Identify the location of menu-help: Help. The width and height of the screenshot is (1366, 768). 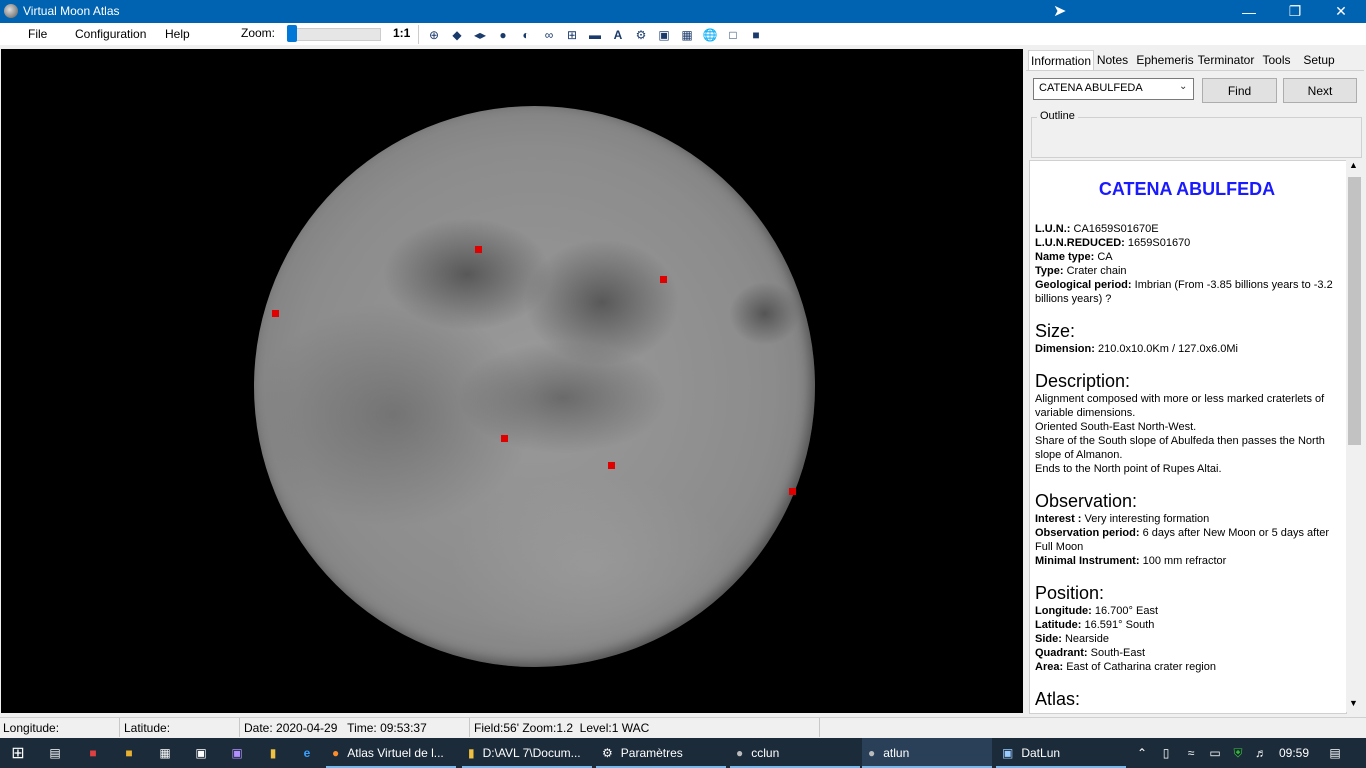
(177, 34).